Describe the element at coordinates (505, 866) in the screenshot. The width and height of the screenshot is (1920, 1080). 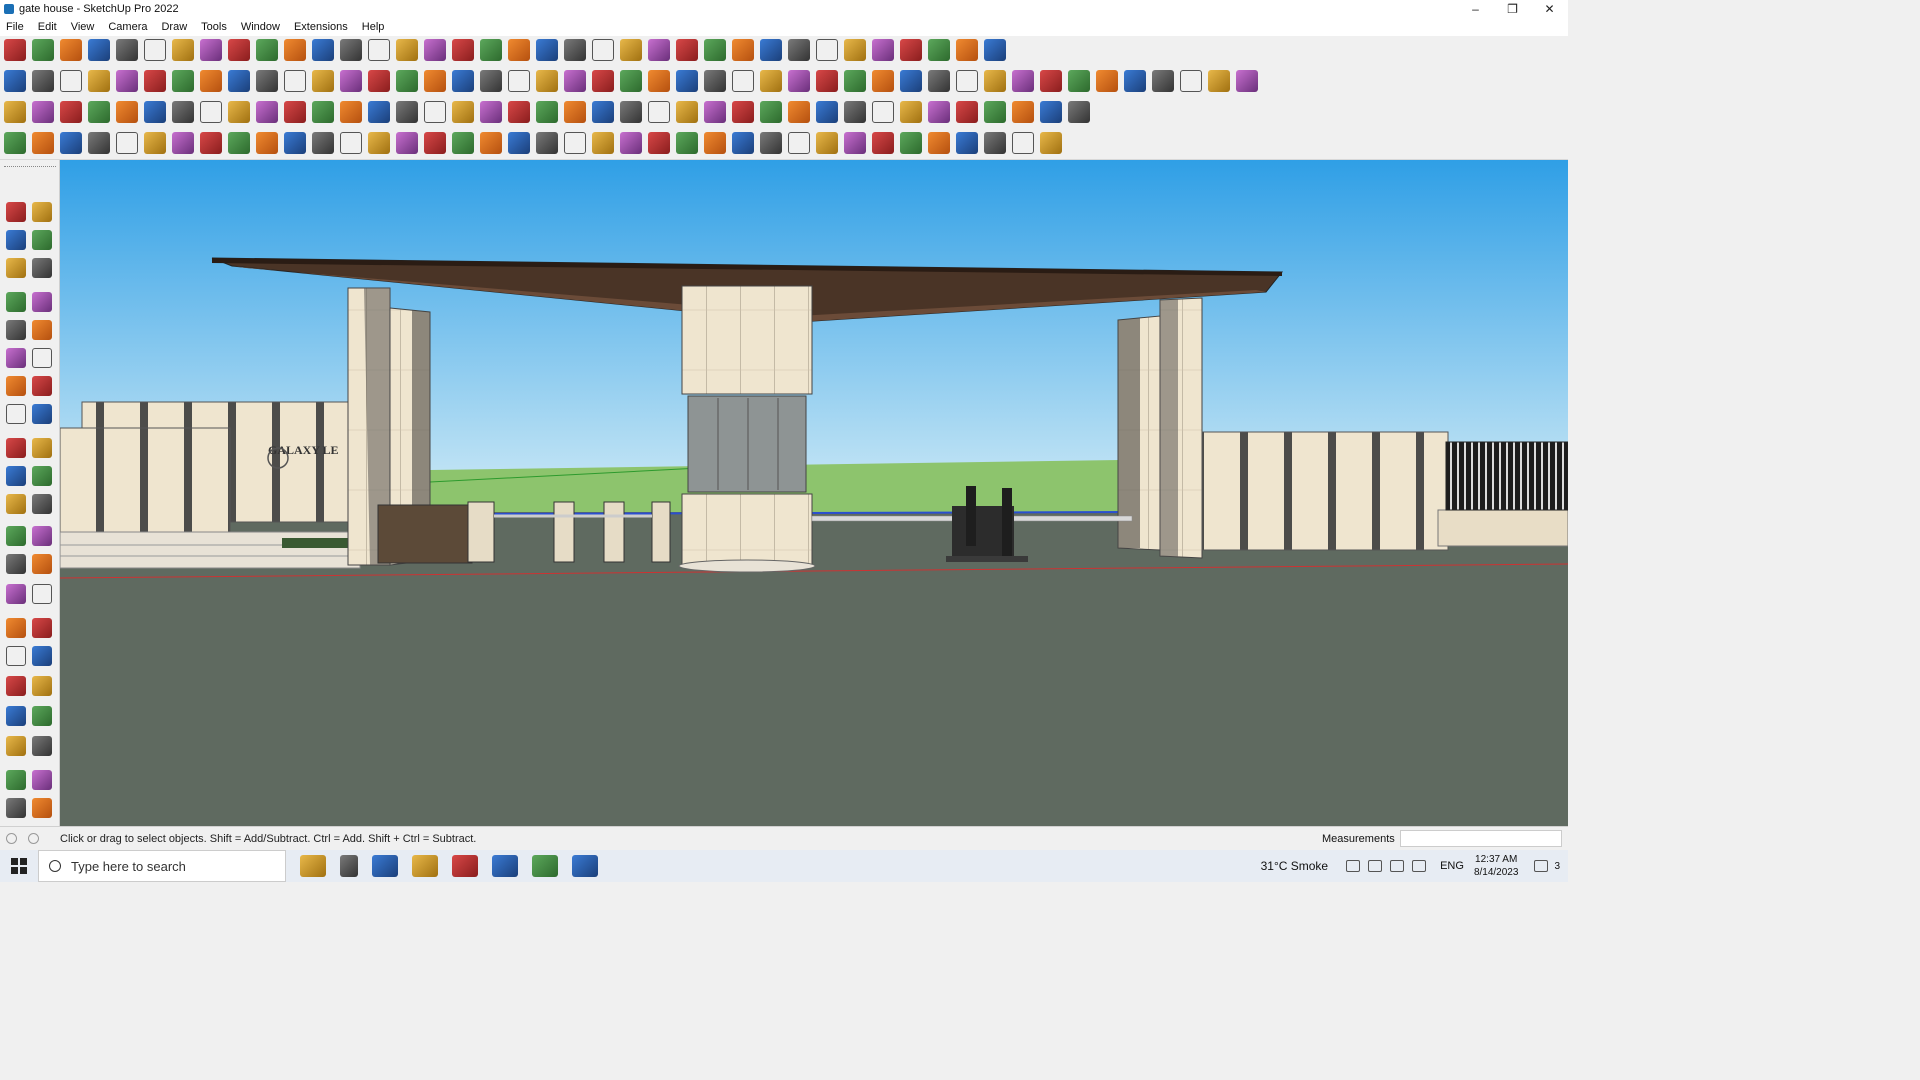
I see `app-icon` at that location.